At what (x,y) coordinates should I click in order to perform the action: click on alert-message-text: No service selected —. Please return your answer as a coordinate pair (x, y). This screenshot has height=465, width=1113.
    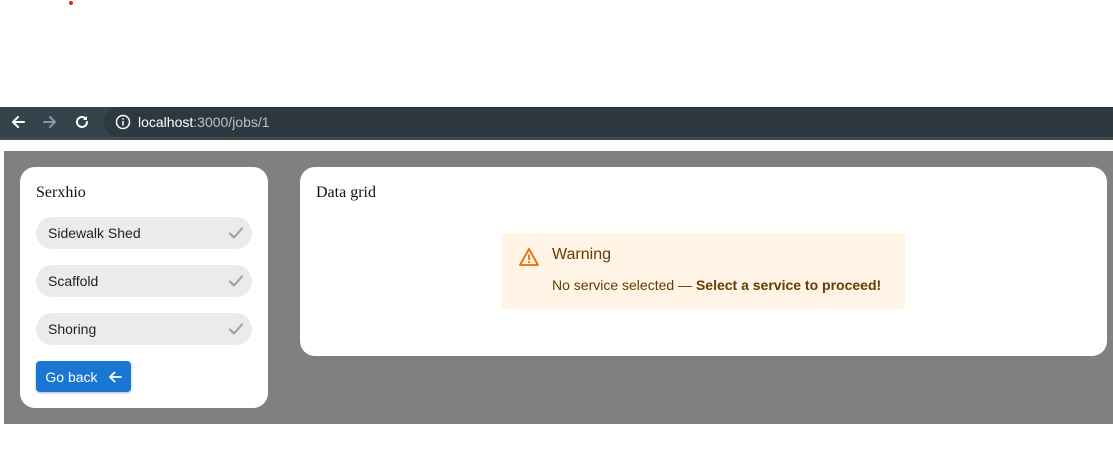
    Looking at the image, I should click on (624, 285).